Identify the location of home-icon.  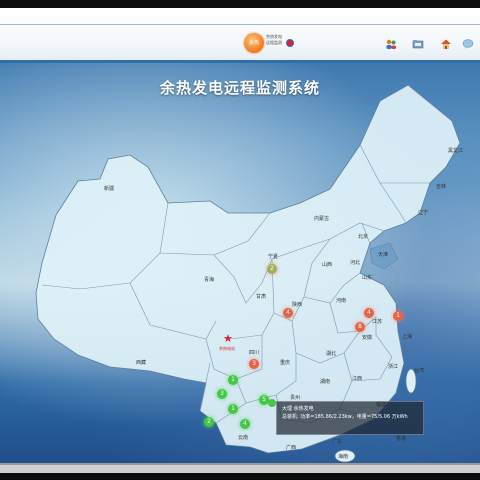
(446, 44).